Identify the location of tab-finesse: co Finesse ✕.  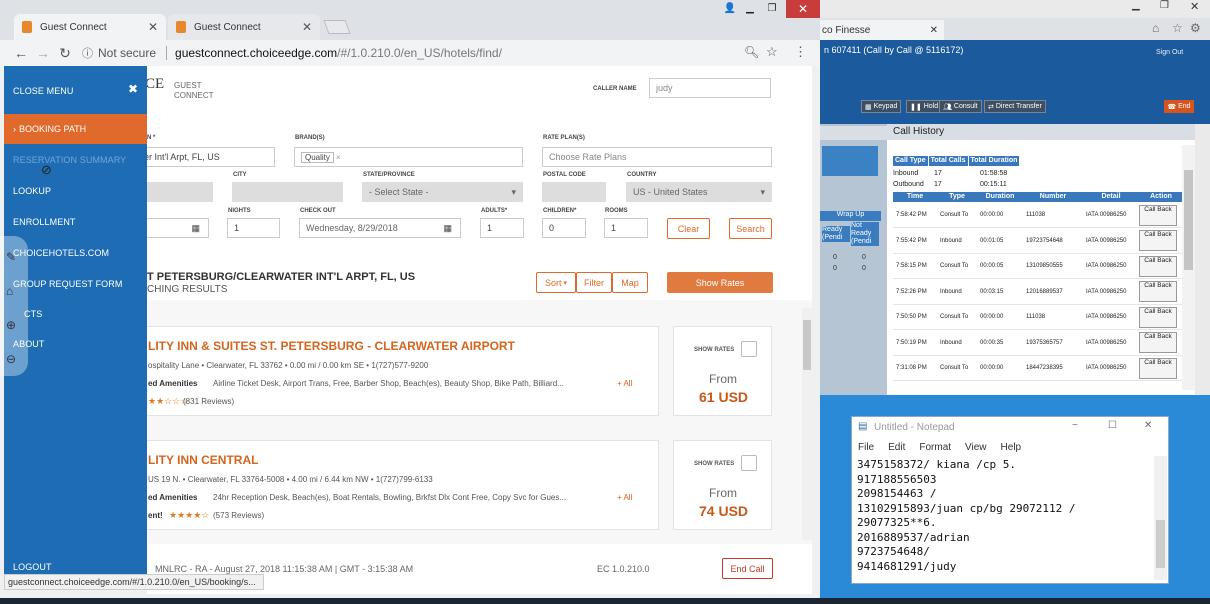
(882, 30).